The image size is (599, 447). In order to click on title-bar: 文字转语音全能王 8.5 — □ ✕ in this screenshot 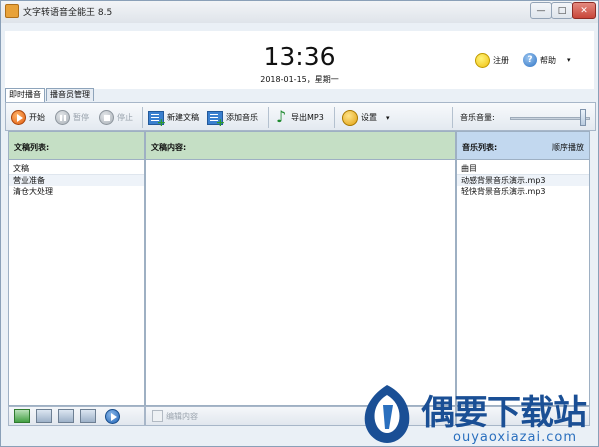, I will do `click(299, 12)`.